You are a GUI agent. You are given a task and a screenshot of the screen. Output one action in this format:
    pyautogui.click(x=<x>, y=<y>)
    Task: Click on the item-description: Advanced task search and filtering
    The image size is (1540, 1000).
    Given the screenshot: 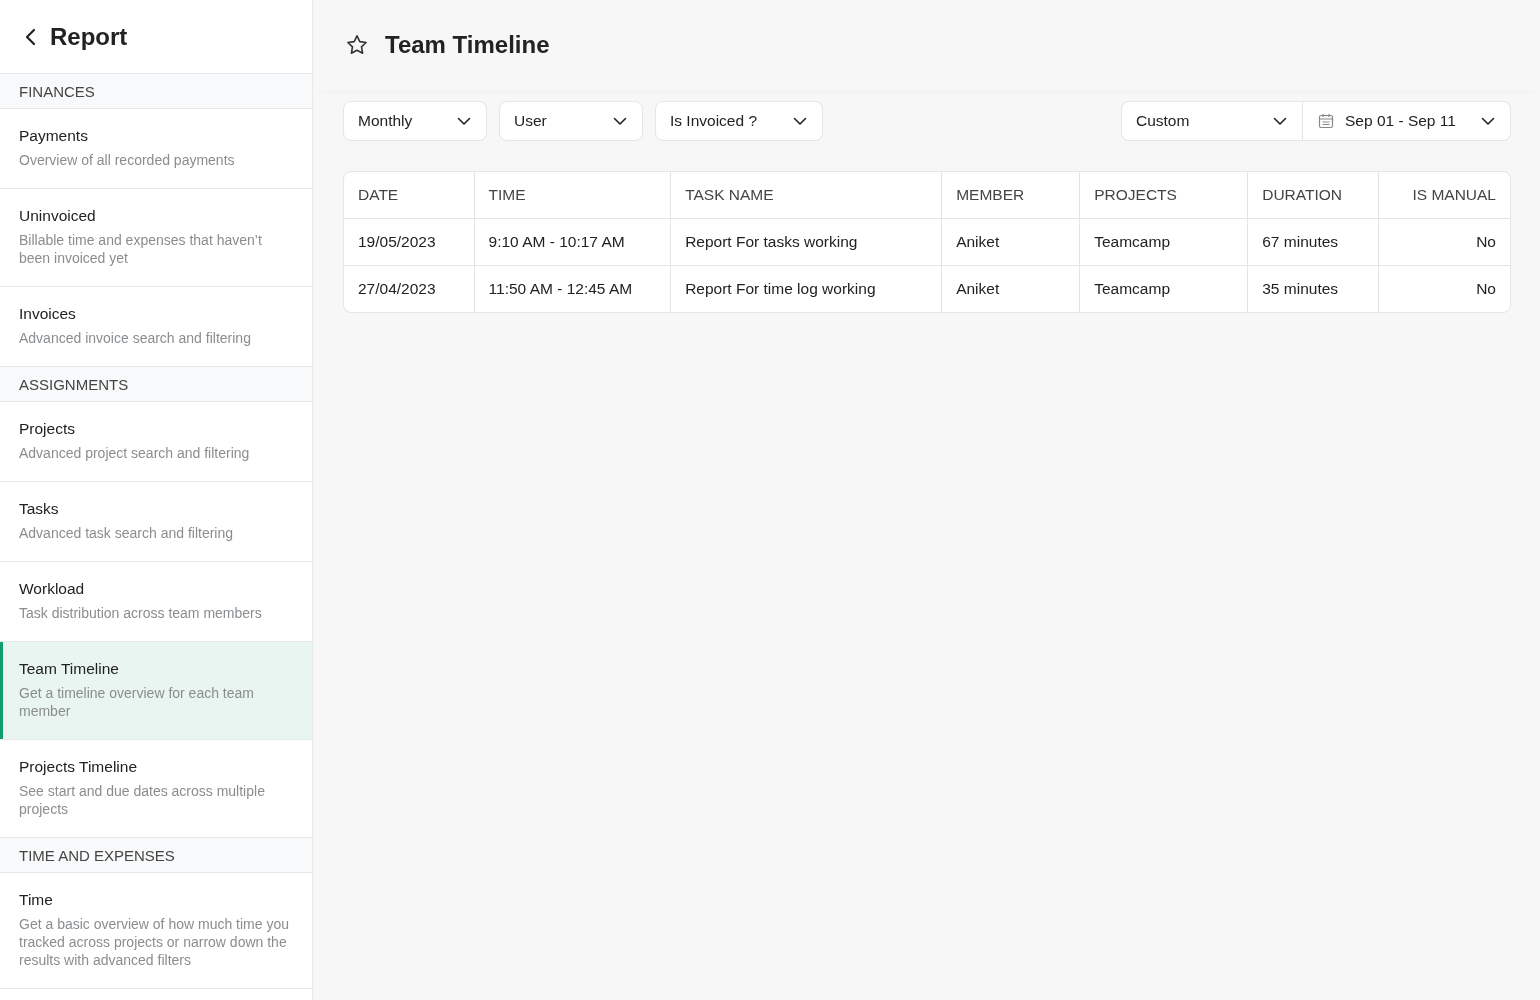 What is the action you would take?
    pyautogui.click(x=126, y=533)
    